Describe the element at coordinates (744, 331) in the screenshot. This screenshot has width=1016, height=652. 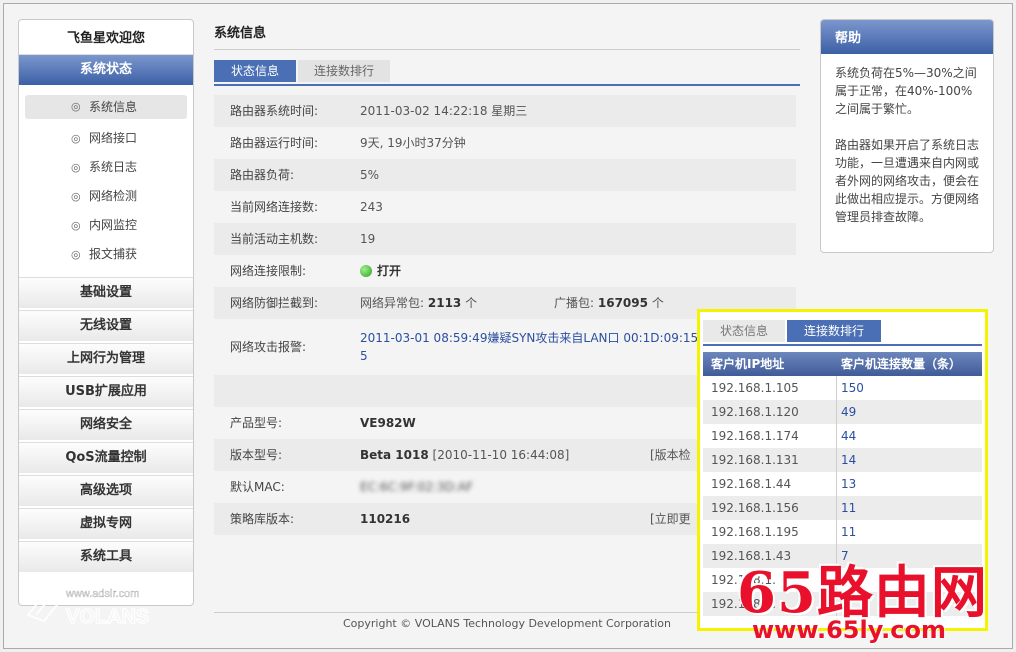
I see `overlay-tab-status-info: 状态信息` at that location.